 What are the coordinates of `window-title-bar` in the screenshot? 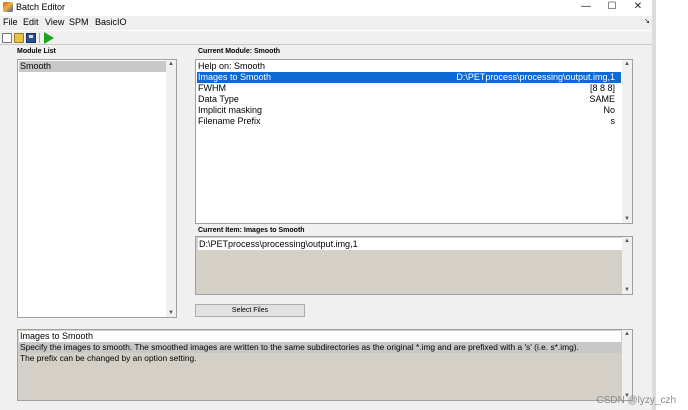 It's located at (326, 7).